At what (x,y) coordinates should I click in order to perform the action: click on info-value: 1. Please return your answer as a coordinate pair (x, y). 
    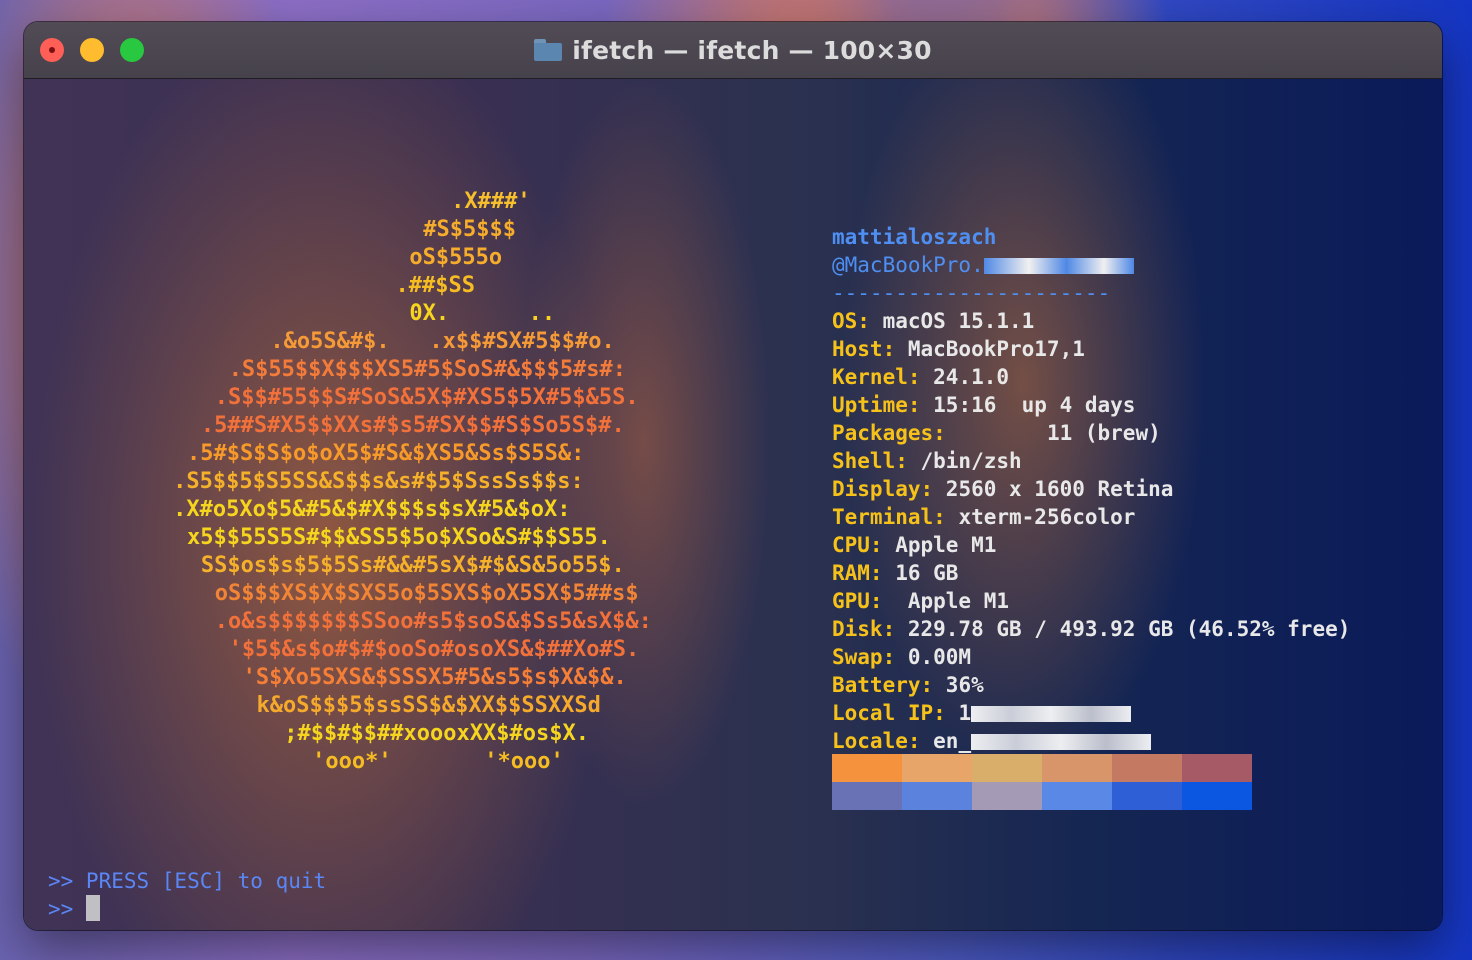
    Looking at the image, I should click on (958, 713).